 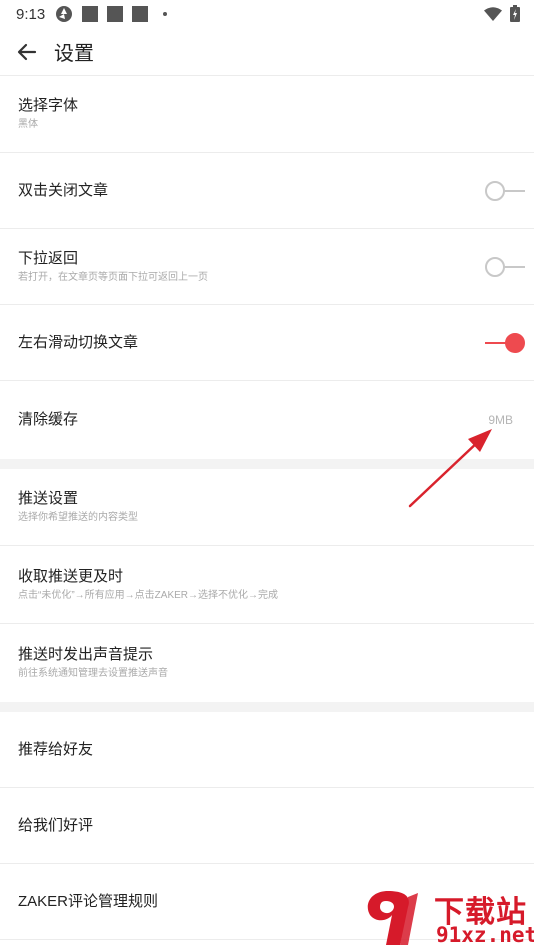 What do you see at coordinates (267, 52) in the screenshot?
I see `app-bar: 设置` at bounding box center [267, 52].